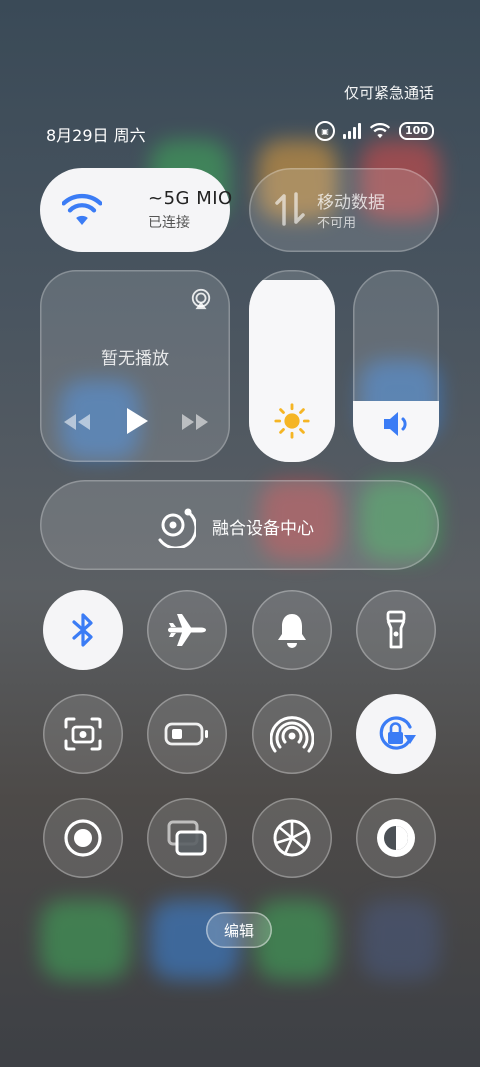 The width and height of the screenshot is (480, 1067). I want to click on wifi-tile: ~5G MIO 已连接, so click(136, 210).